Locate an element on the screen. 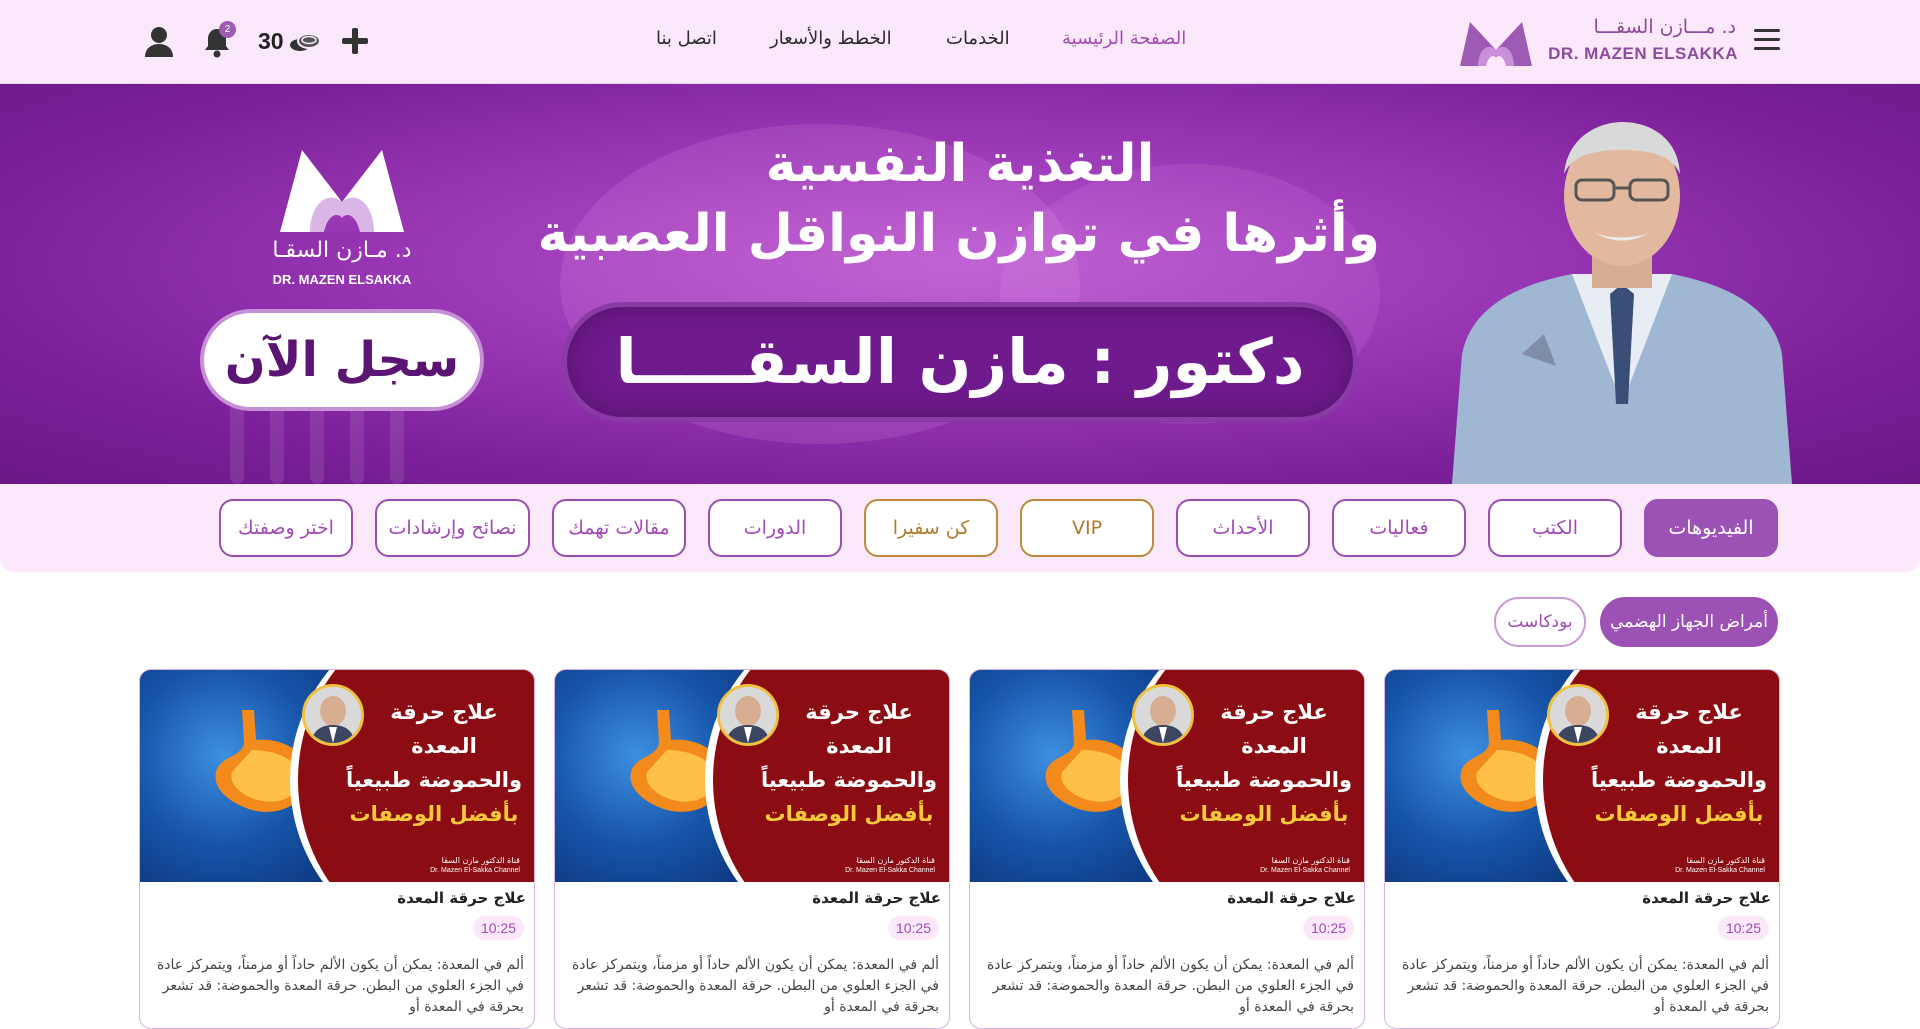 The width and height of the screenshot is (1920, 1029). register-now-label: سجل الآن is located at coordinates (342, 360).